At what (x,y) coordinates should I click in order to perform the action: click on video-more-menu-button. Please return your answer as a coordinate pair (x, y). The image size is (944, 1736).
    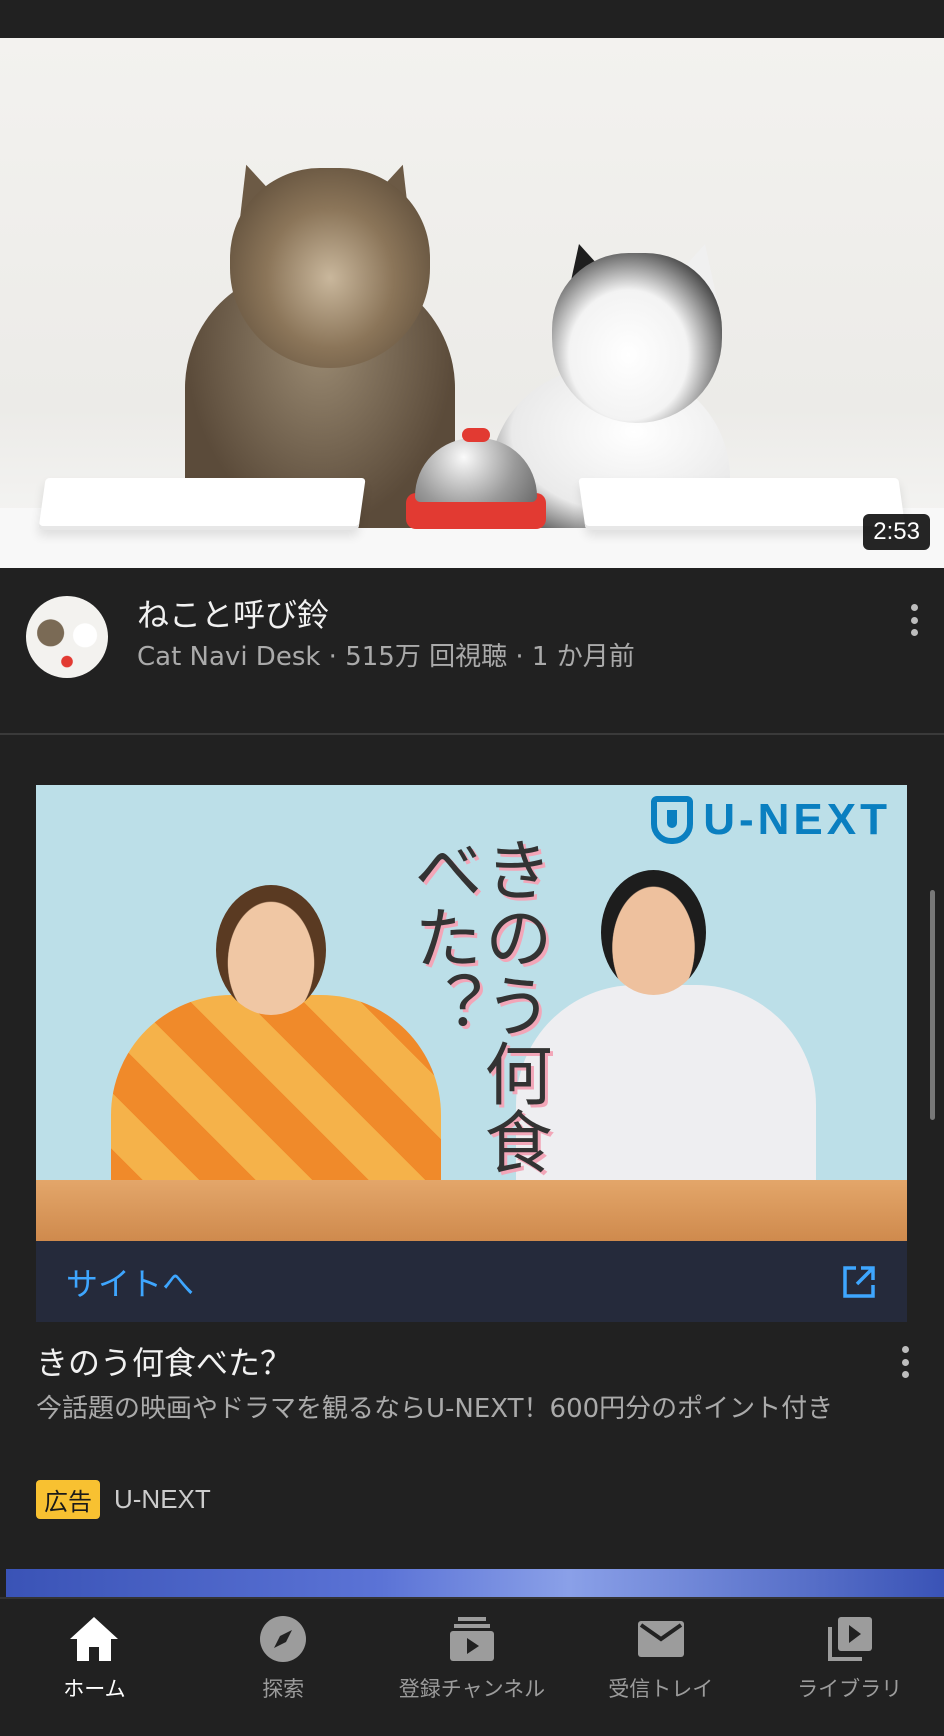
    Looking at the image, I should click on (914, 620).